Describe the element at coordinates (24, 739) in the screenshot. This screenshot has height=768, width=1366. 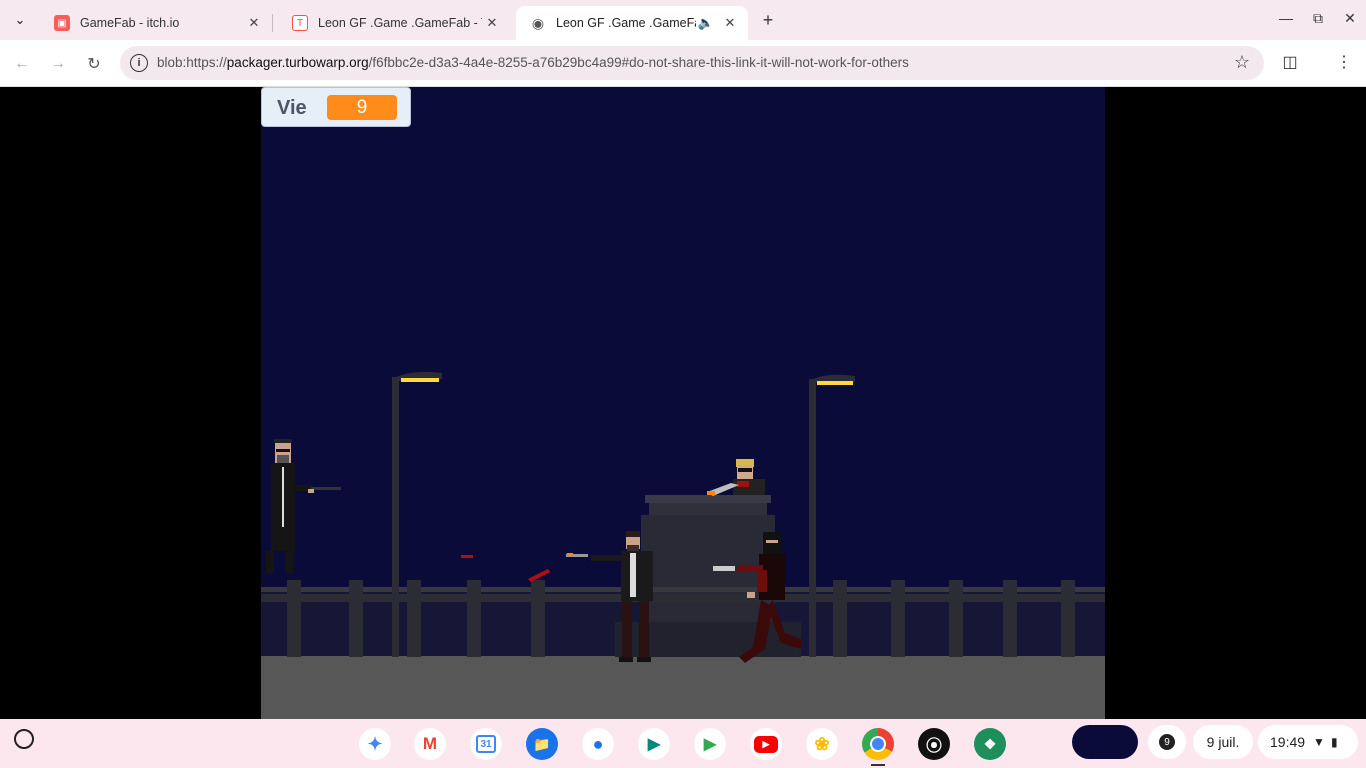
I see `launcher-icon` at that location.